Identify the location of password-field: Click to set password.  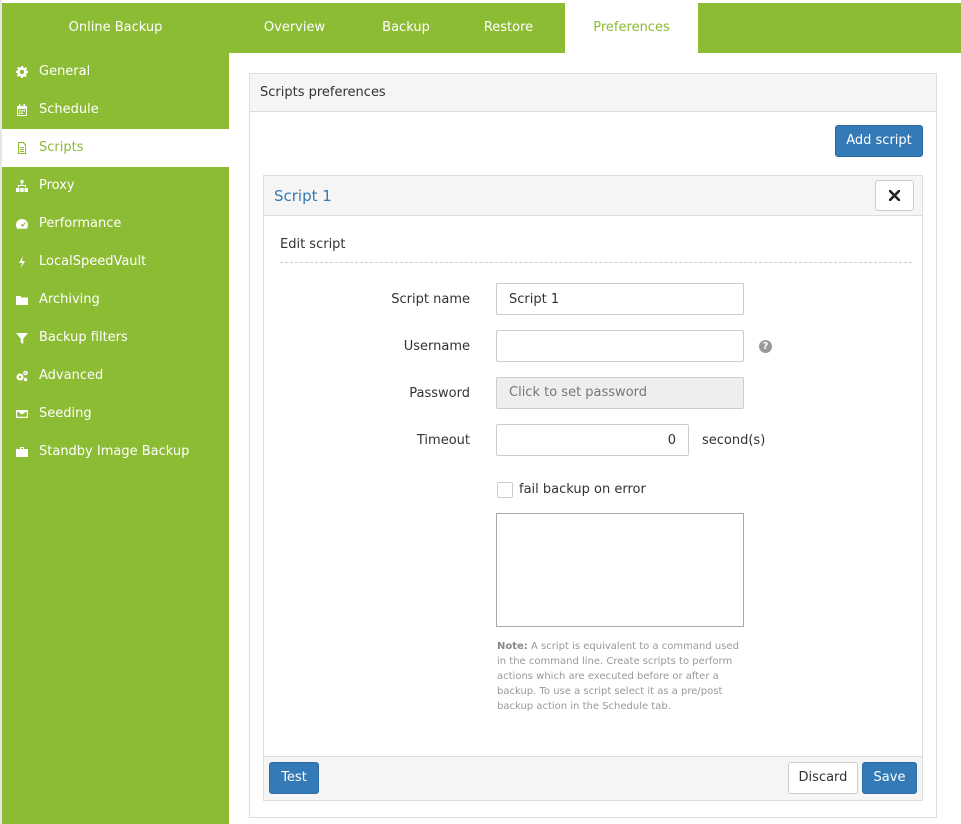
(620, 393).